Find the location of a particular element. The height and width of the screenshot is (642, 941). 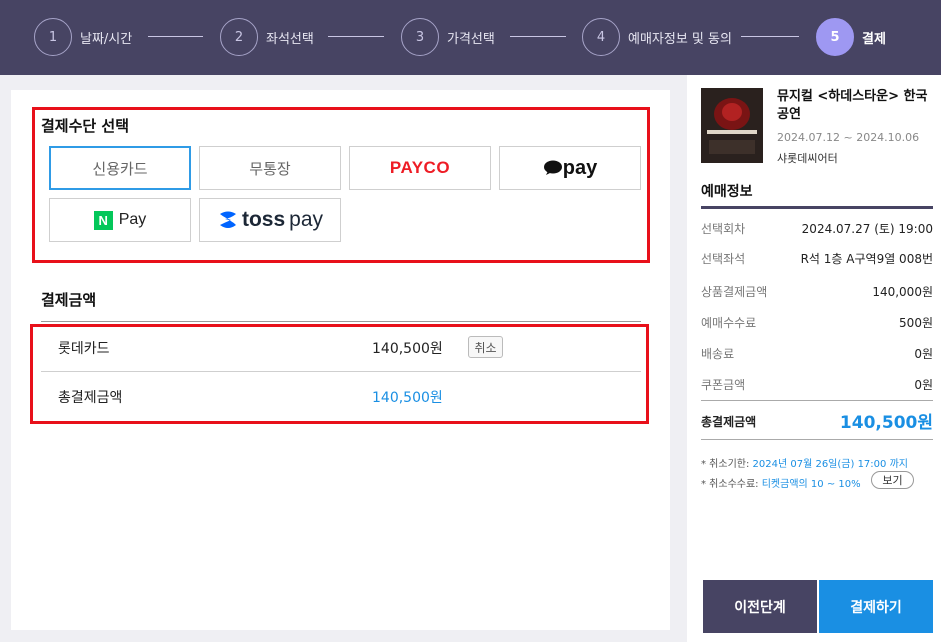

toss-text: toss is located at coordinates (263, 219).